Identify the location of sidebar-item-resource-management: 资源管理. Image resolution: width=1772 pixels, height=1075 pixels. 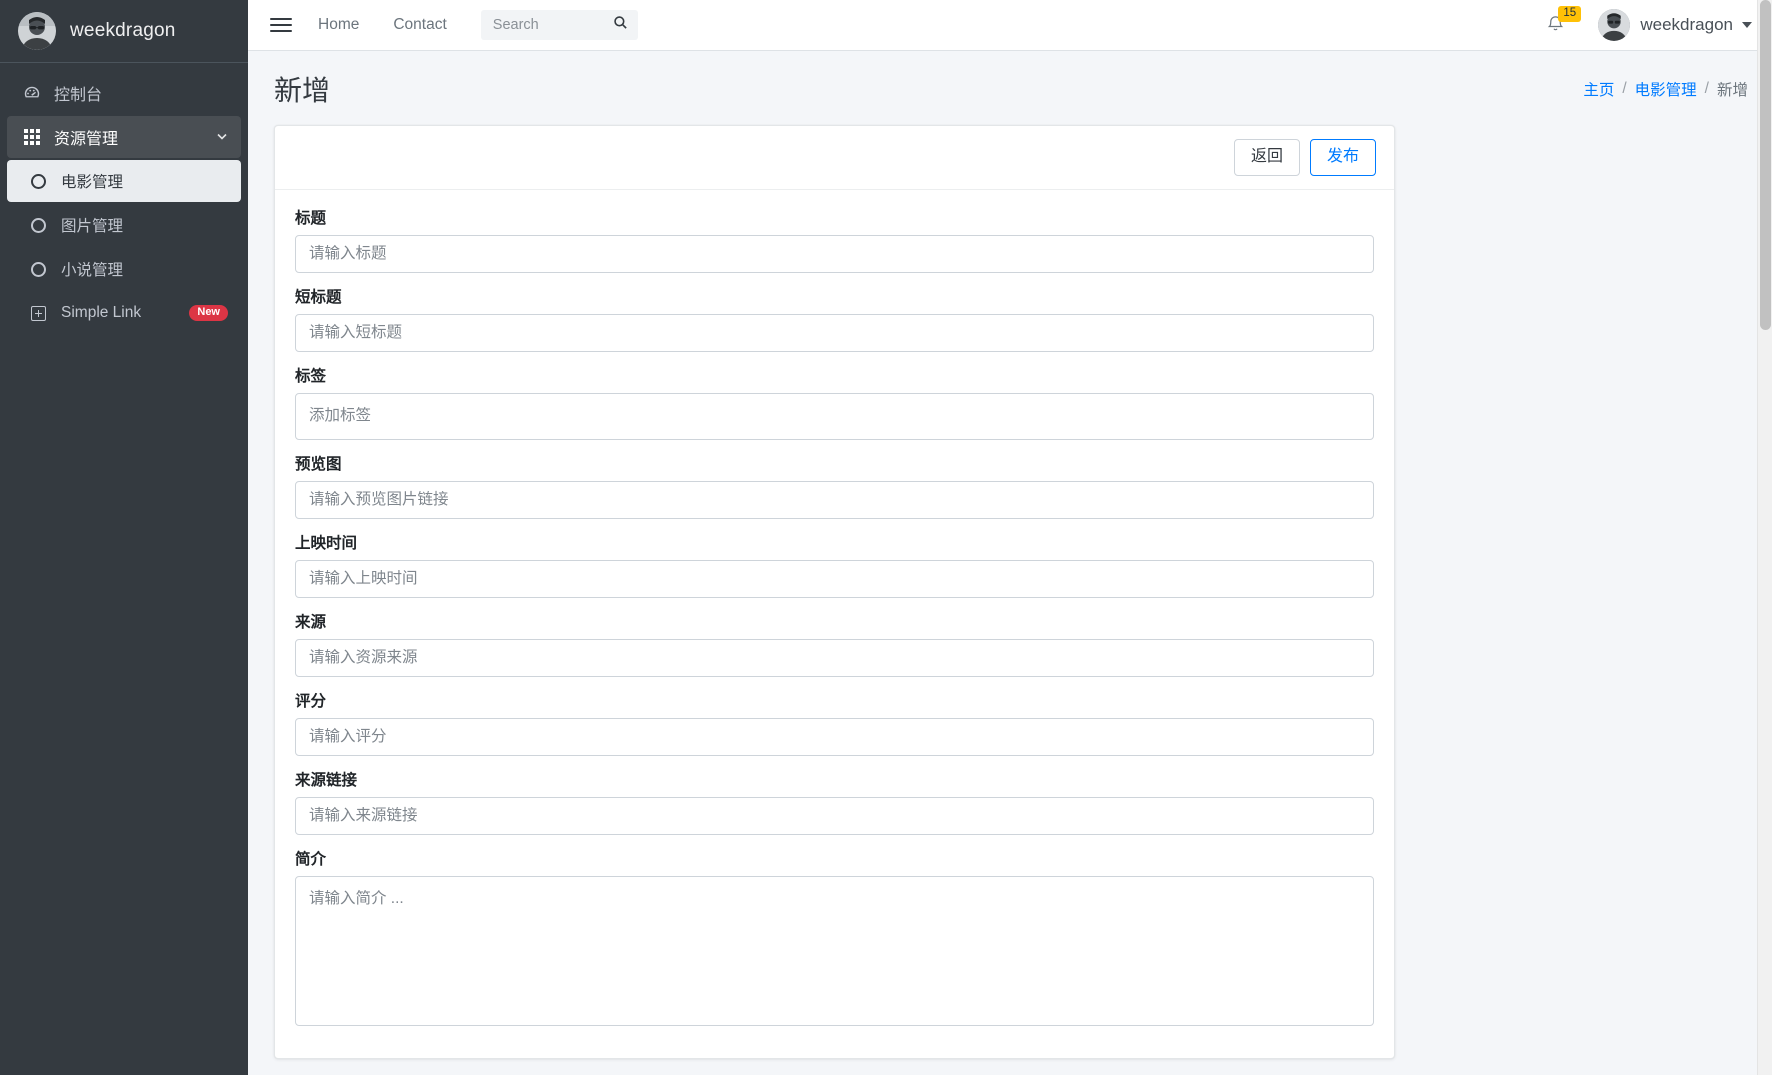
(124, 137).